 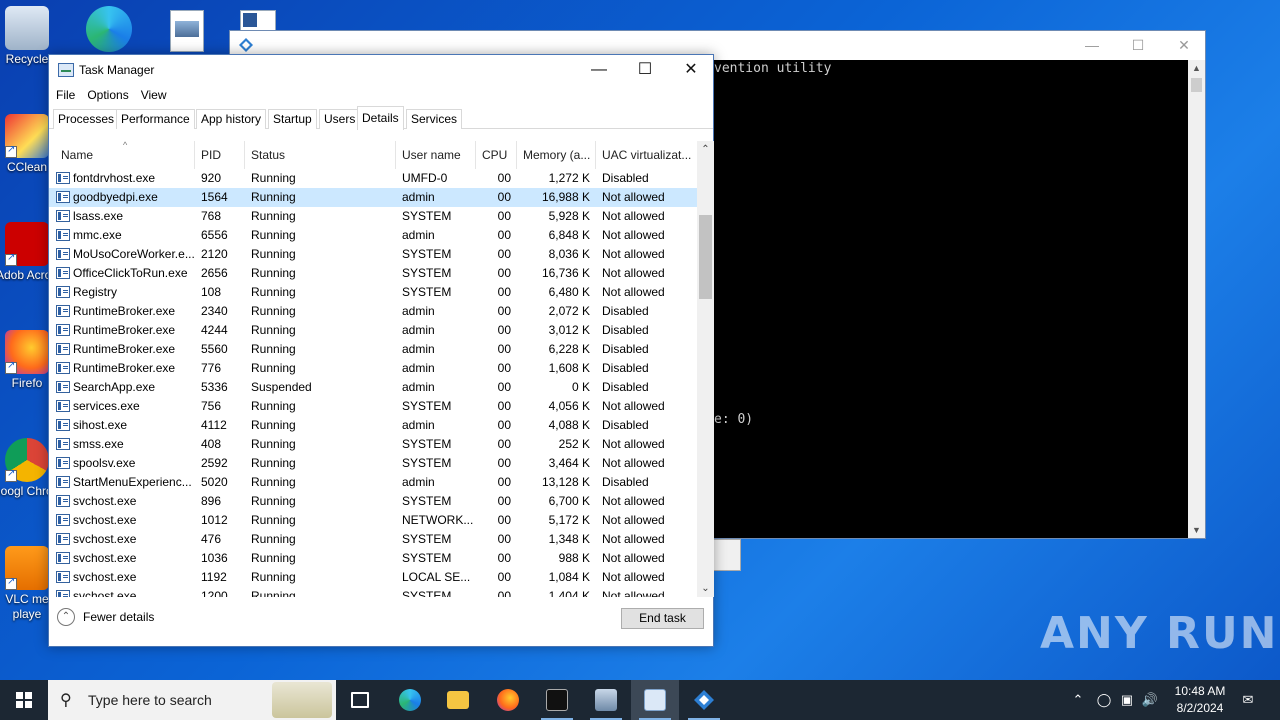 What do you see at coordinates (625, 482) in the screenshot?
I see `cell-uac: Disabled` at bounding box center [625, 482].